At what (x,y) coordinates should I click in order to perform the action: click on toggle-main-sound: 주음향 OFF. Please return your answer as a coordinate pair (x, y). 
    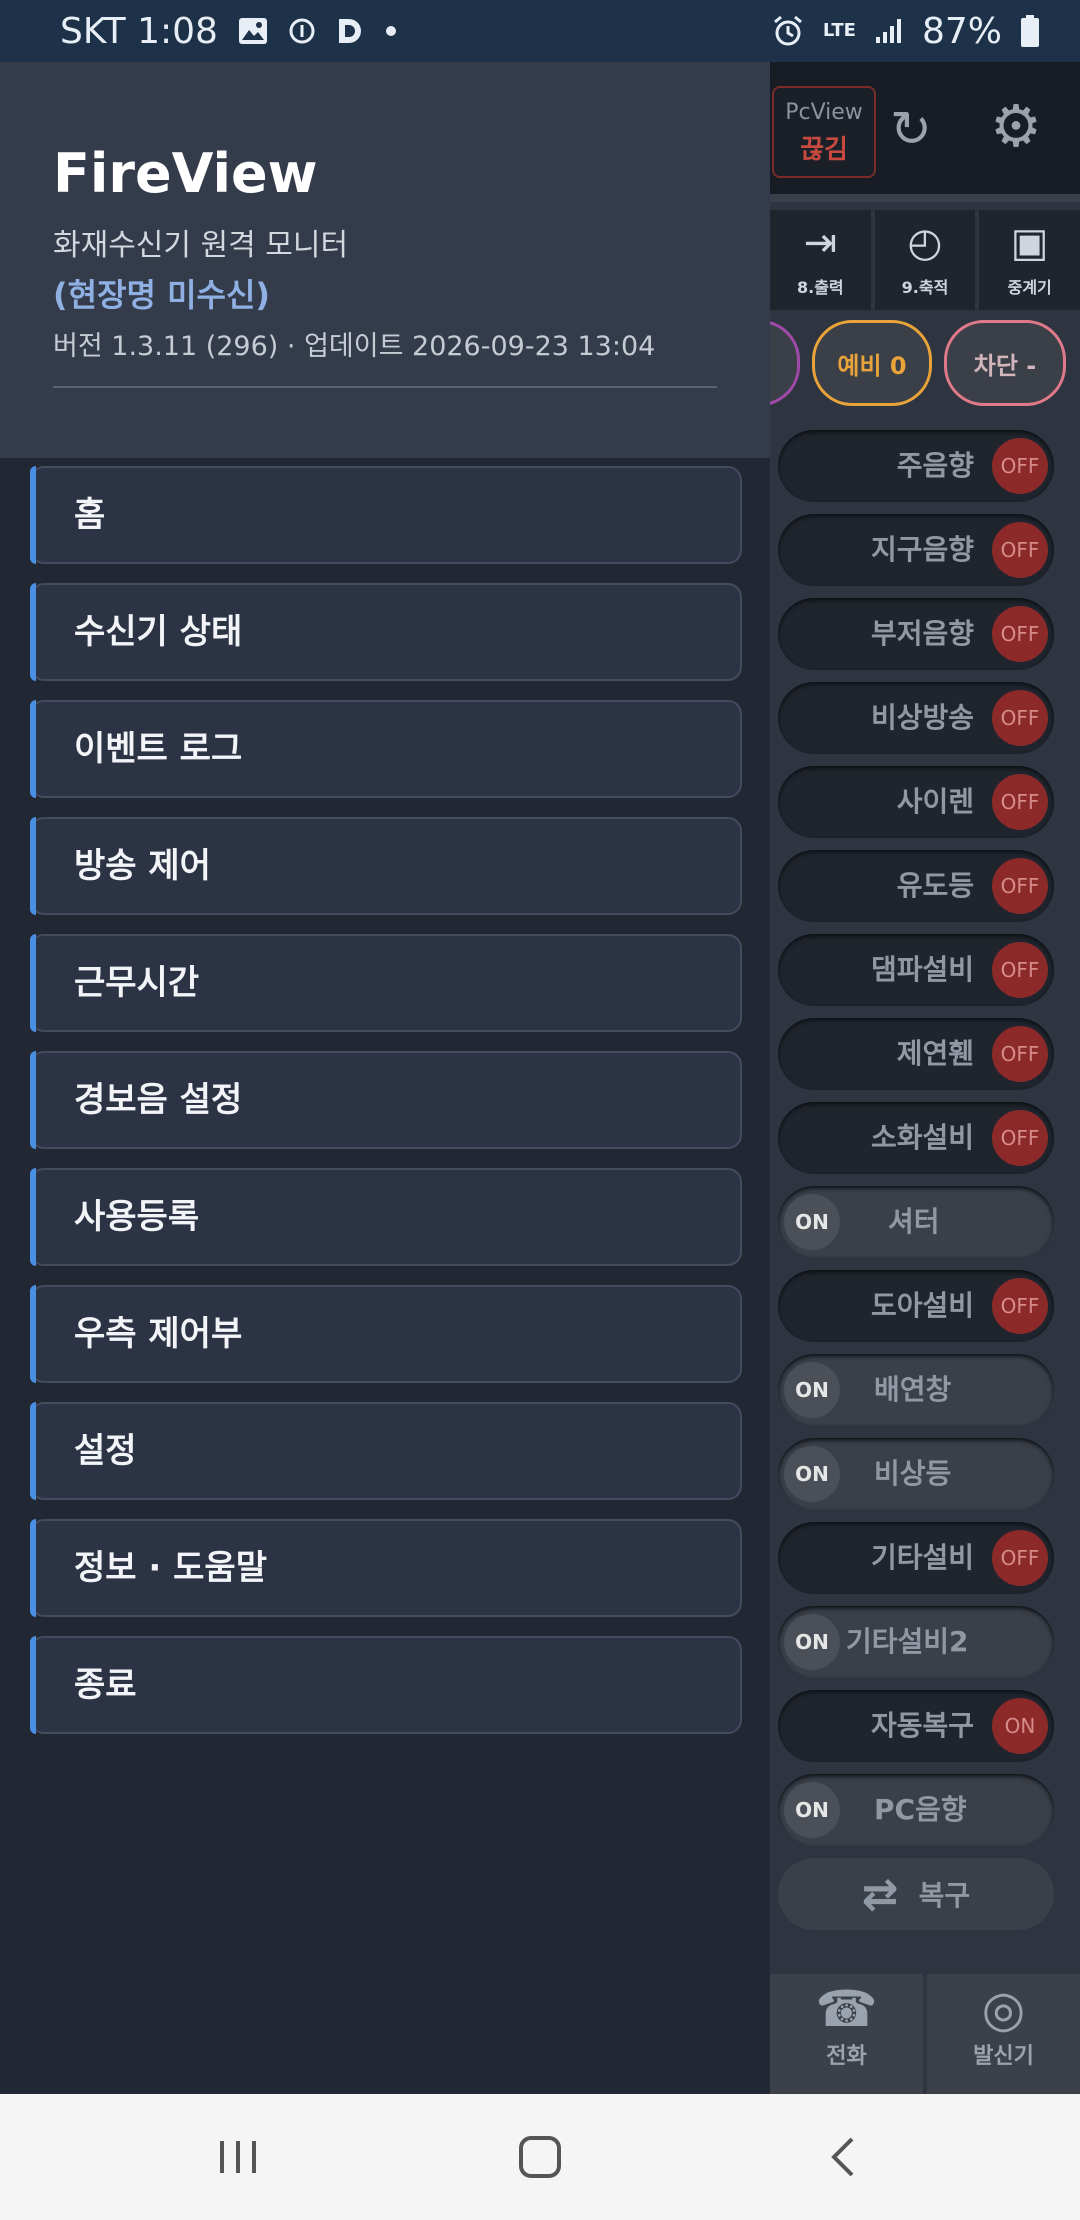
    Looking at the image, I should click on (916, 466).